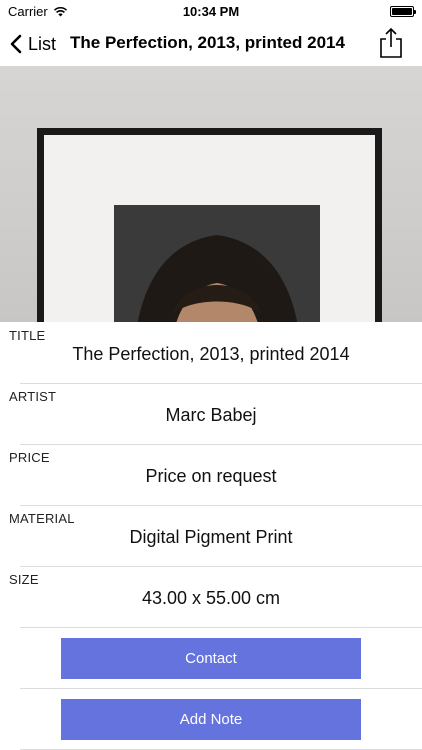 Image resolution: width=422 pixels, height=750 pixels. I want to click on status-bar: Carrier 10:34 PM, so click(211, 11).